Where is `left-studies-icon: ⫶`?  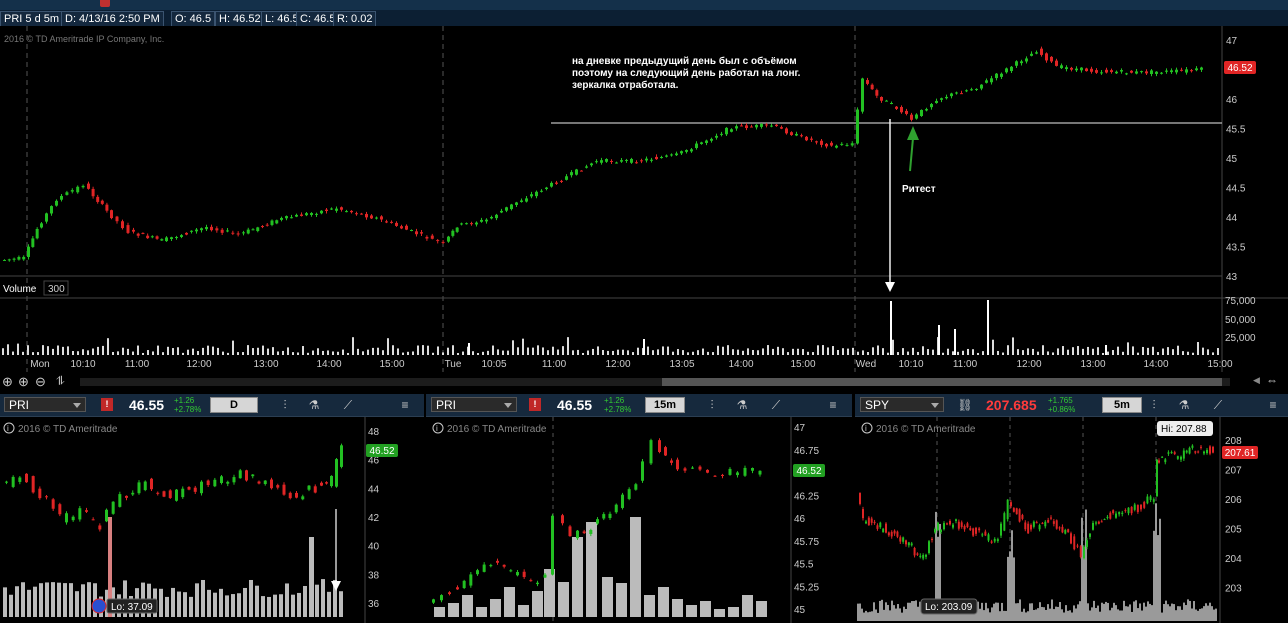 left-studies-icon: ⫶ is located at coordinates (285, 405).